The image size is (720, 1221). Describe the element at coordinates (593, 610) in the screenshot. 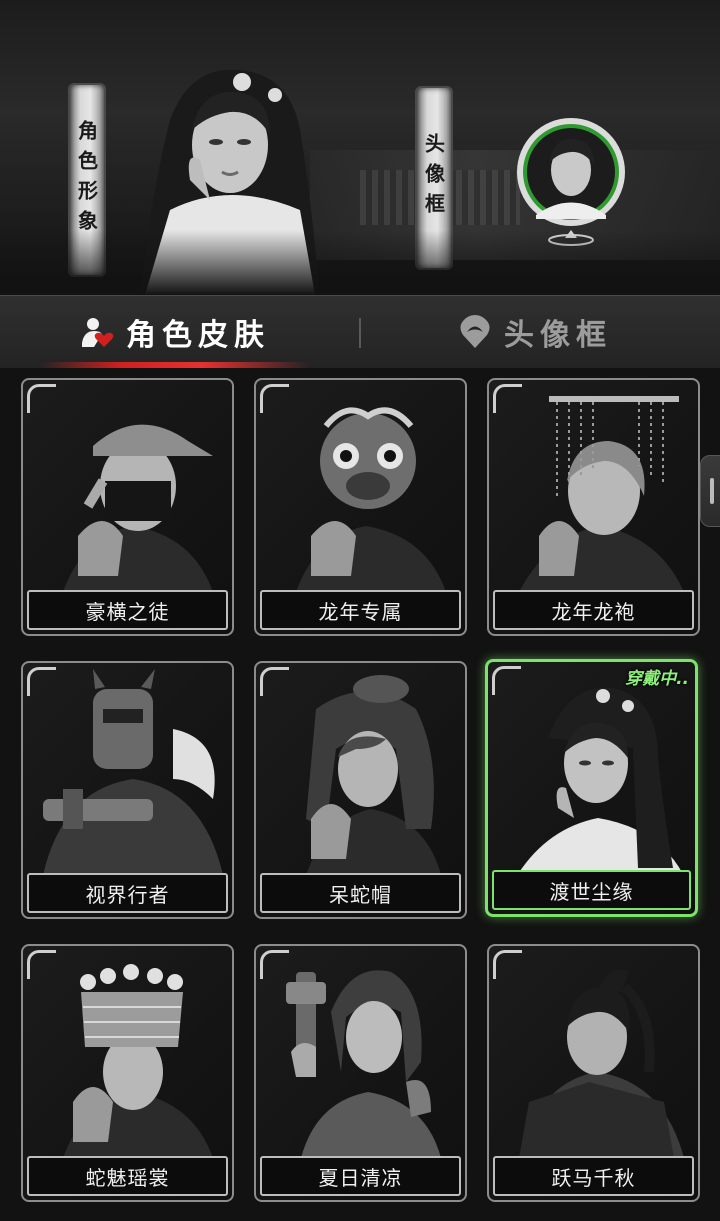

I see `skin-name: 龙年龙袍` at that location.